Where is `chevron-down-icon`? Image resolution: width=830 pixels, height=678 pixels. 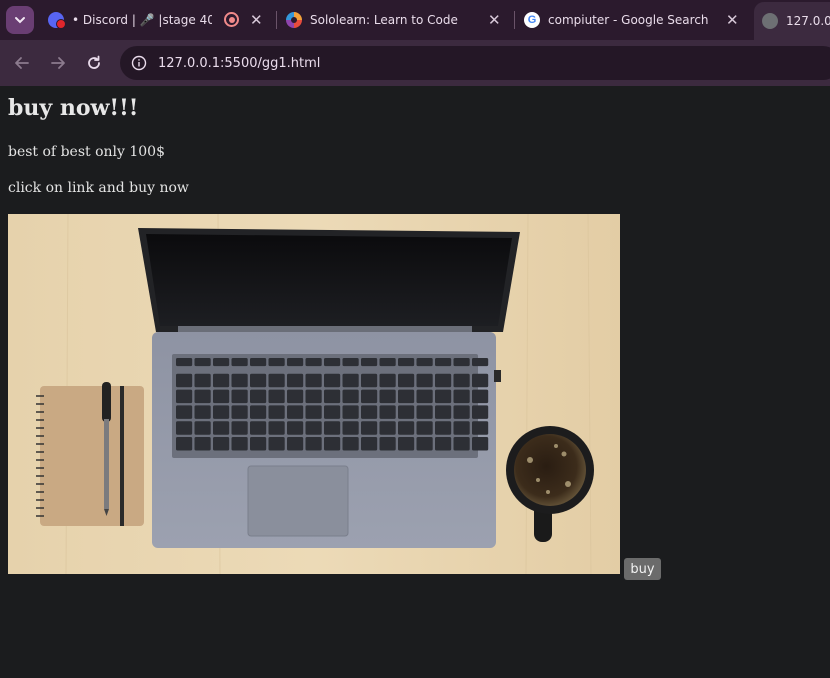 chevron-down-icon is located at coordinates (20, 20).